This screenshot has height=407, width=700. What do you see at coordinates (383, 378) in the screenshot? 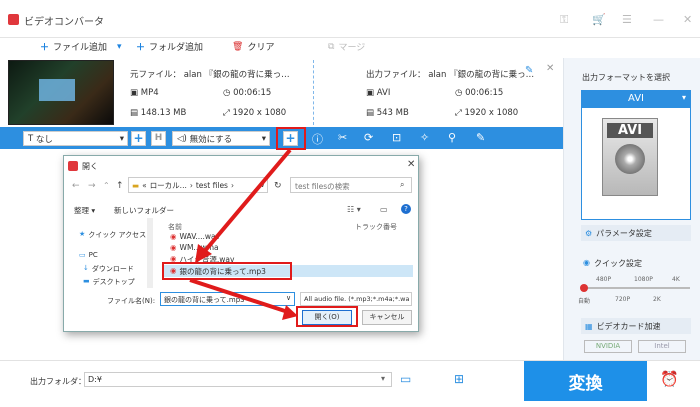
I see `chevron-down-icon: ▾` at bounding box center [383, 378].